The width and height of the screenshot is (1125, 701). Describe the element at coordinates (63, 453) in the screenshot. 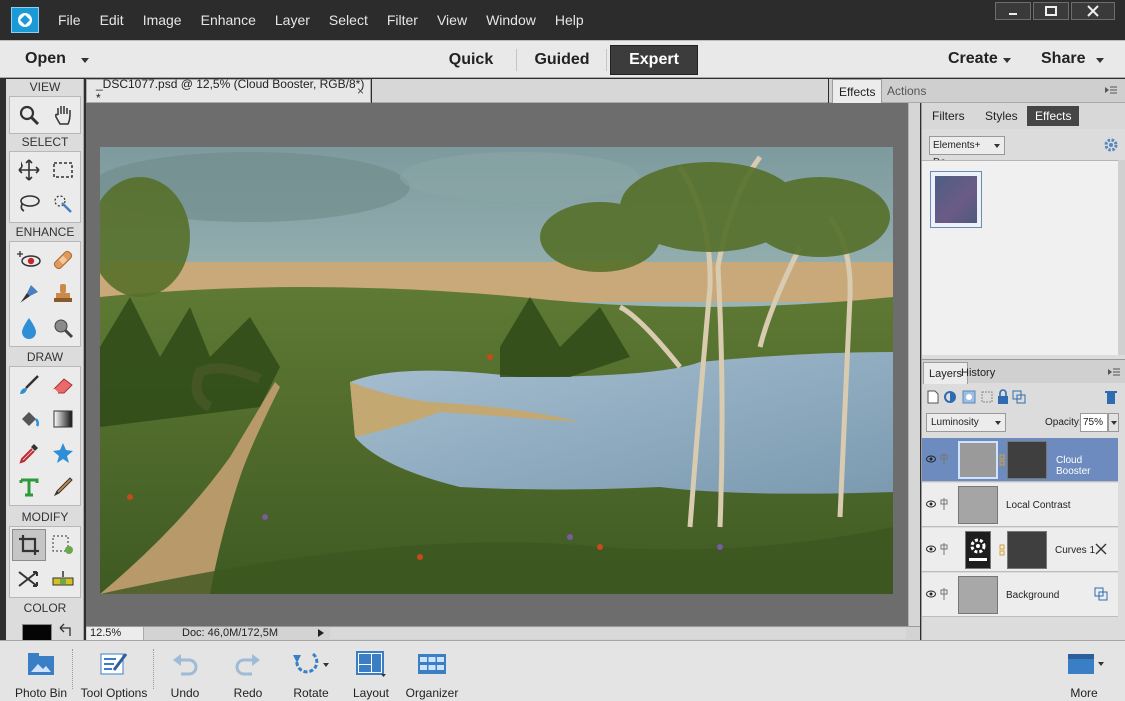

I see `custom-shape-tool` at that location.